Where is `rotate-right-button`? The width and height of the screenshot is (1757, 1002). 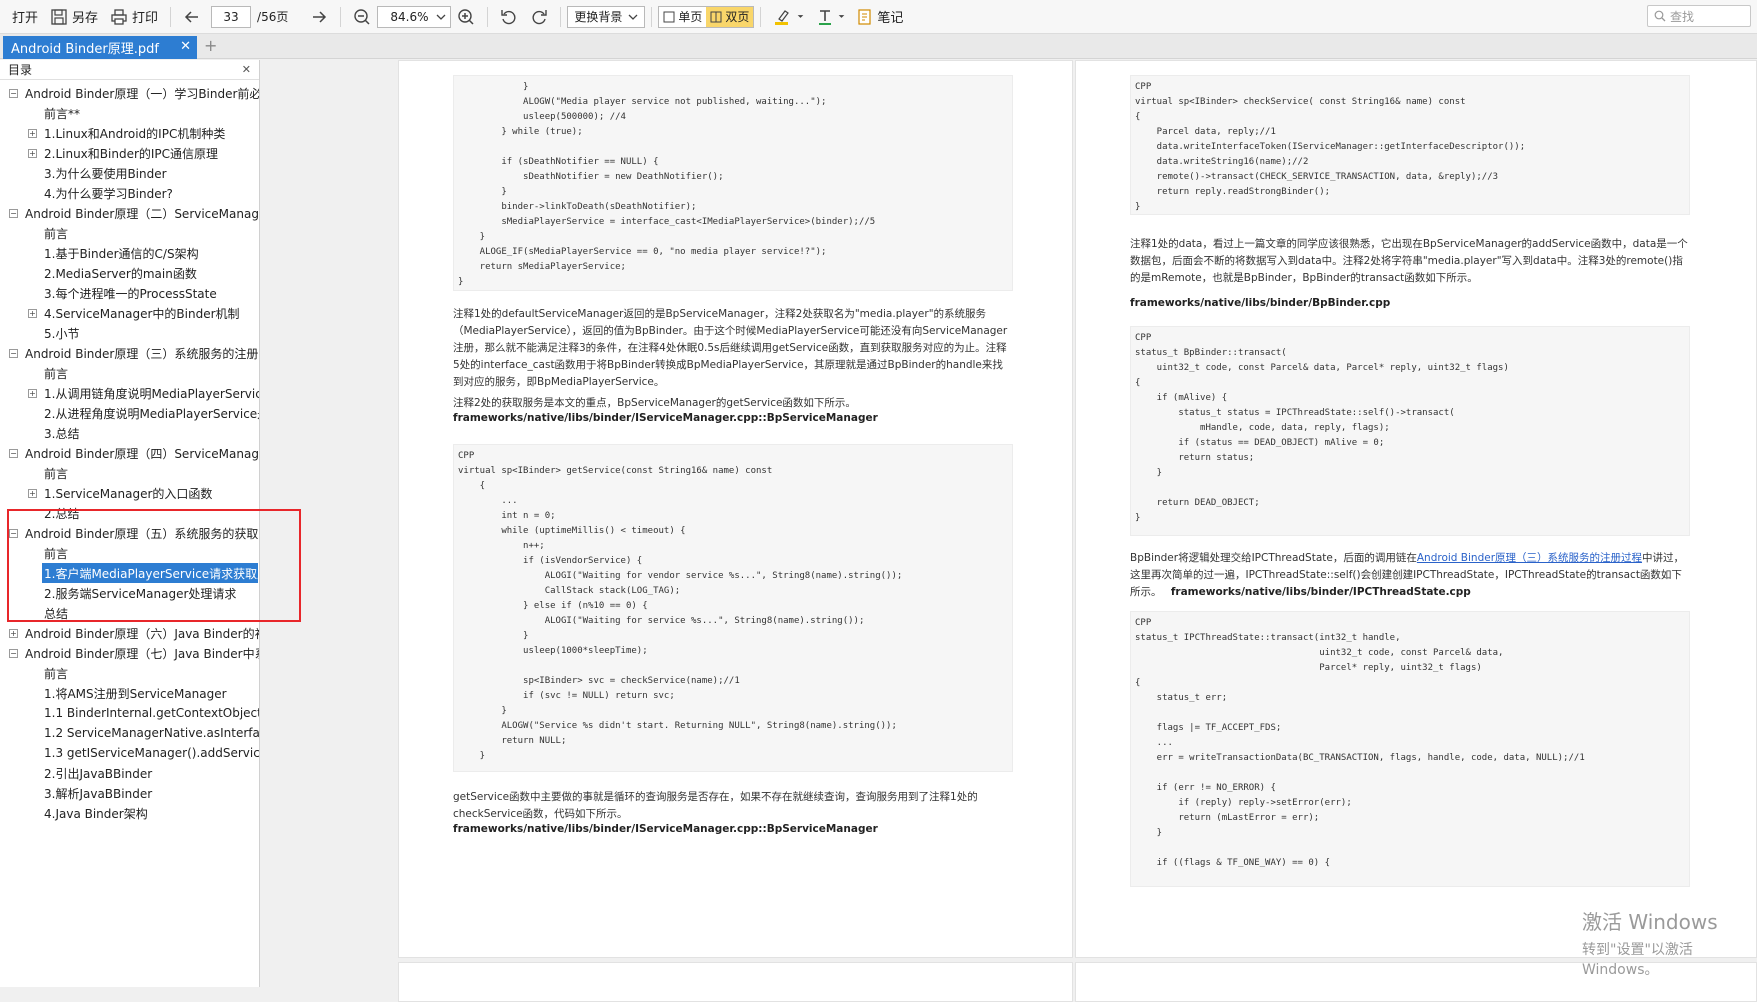 rotate-right-button is located at coordinates (539, 17).